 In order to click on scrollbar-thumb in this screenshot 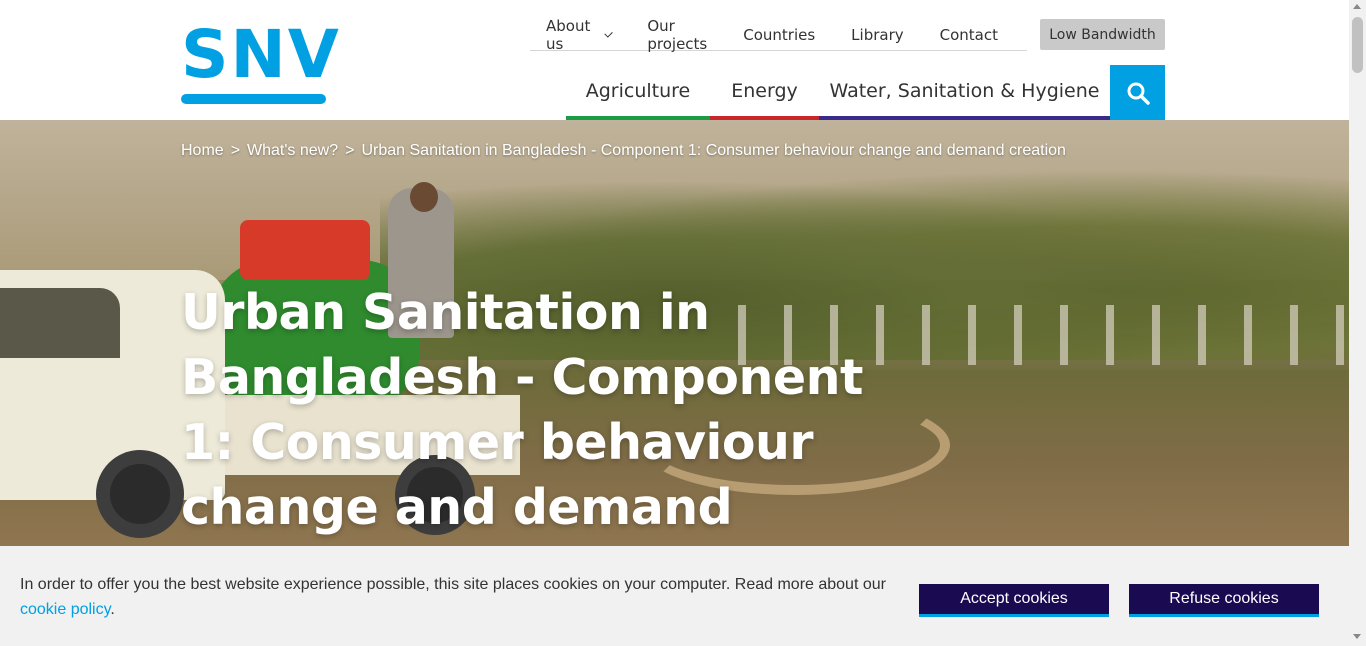, I will do `click(1357, 45)`.